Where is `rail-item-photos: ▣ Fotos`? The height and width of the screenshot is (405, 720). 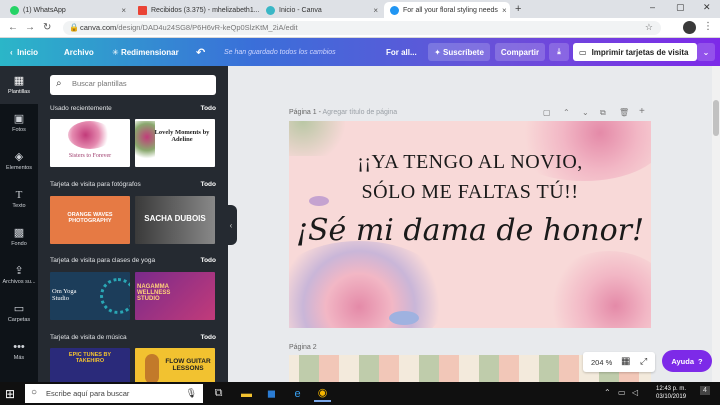
rail-item-photos: ▣ Fotos is located at coordinates (19, 123).